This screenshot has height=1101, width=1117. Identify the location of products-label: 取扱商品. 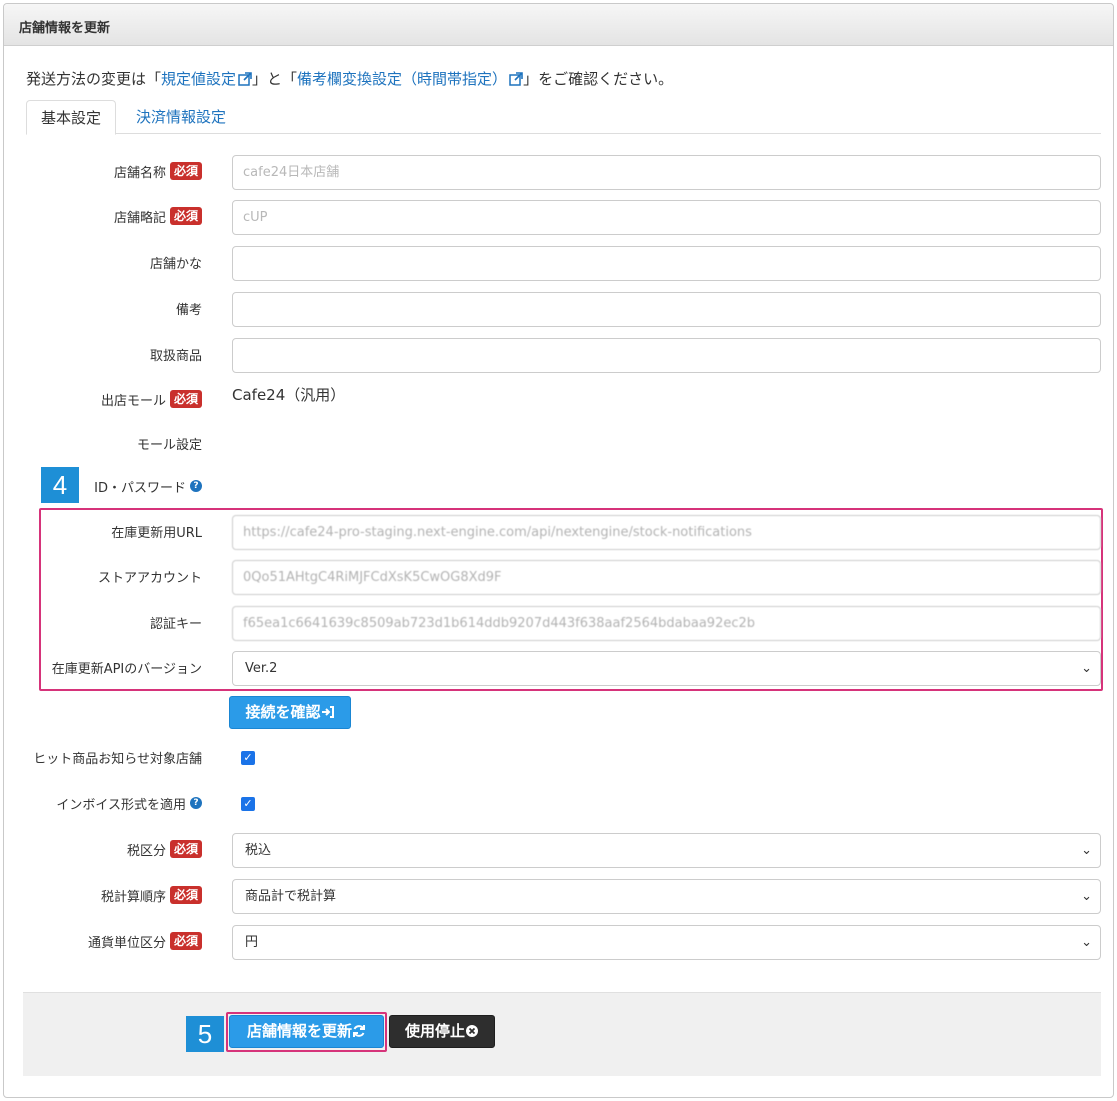
(176, 354).